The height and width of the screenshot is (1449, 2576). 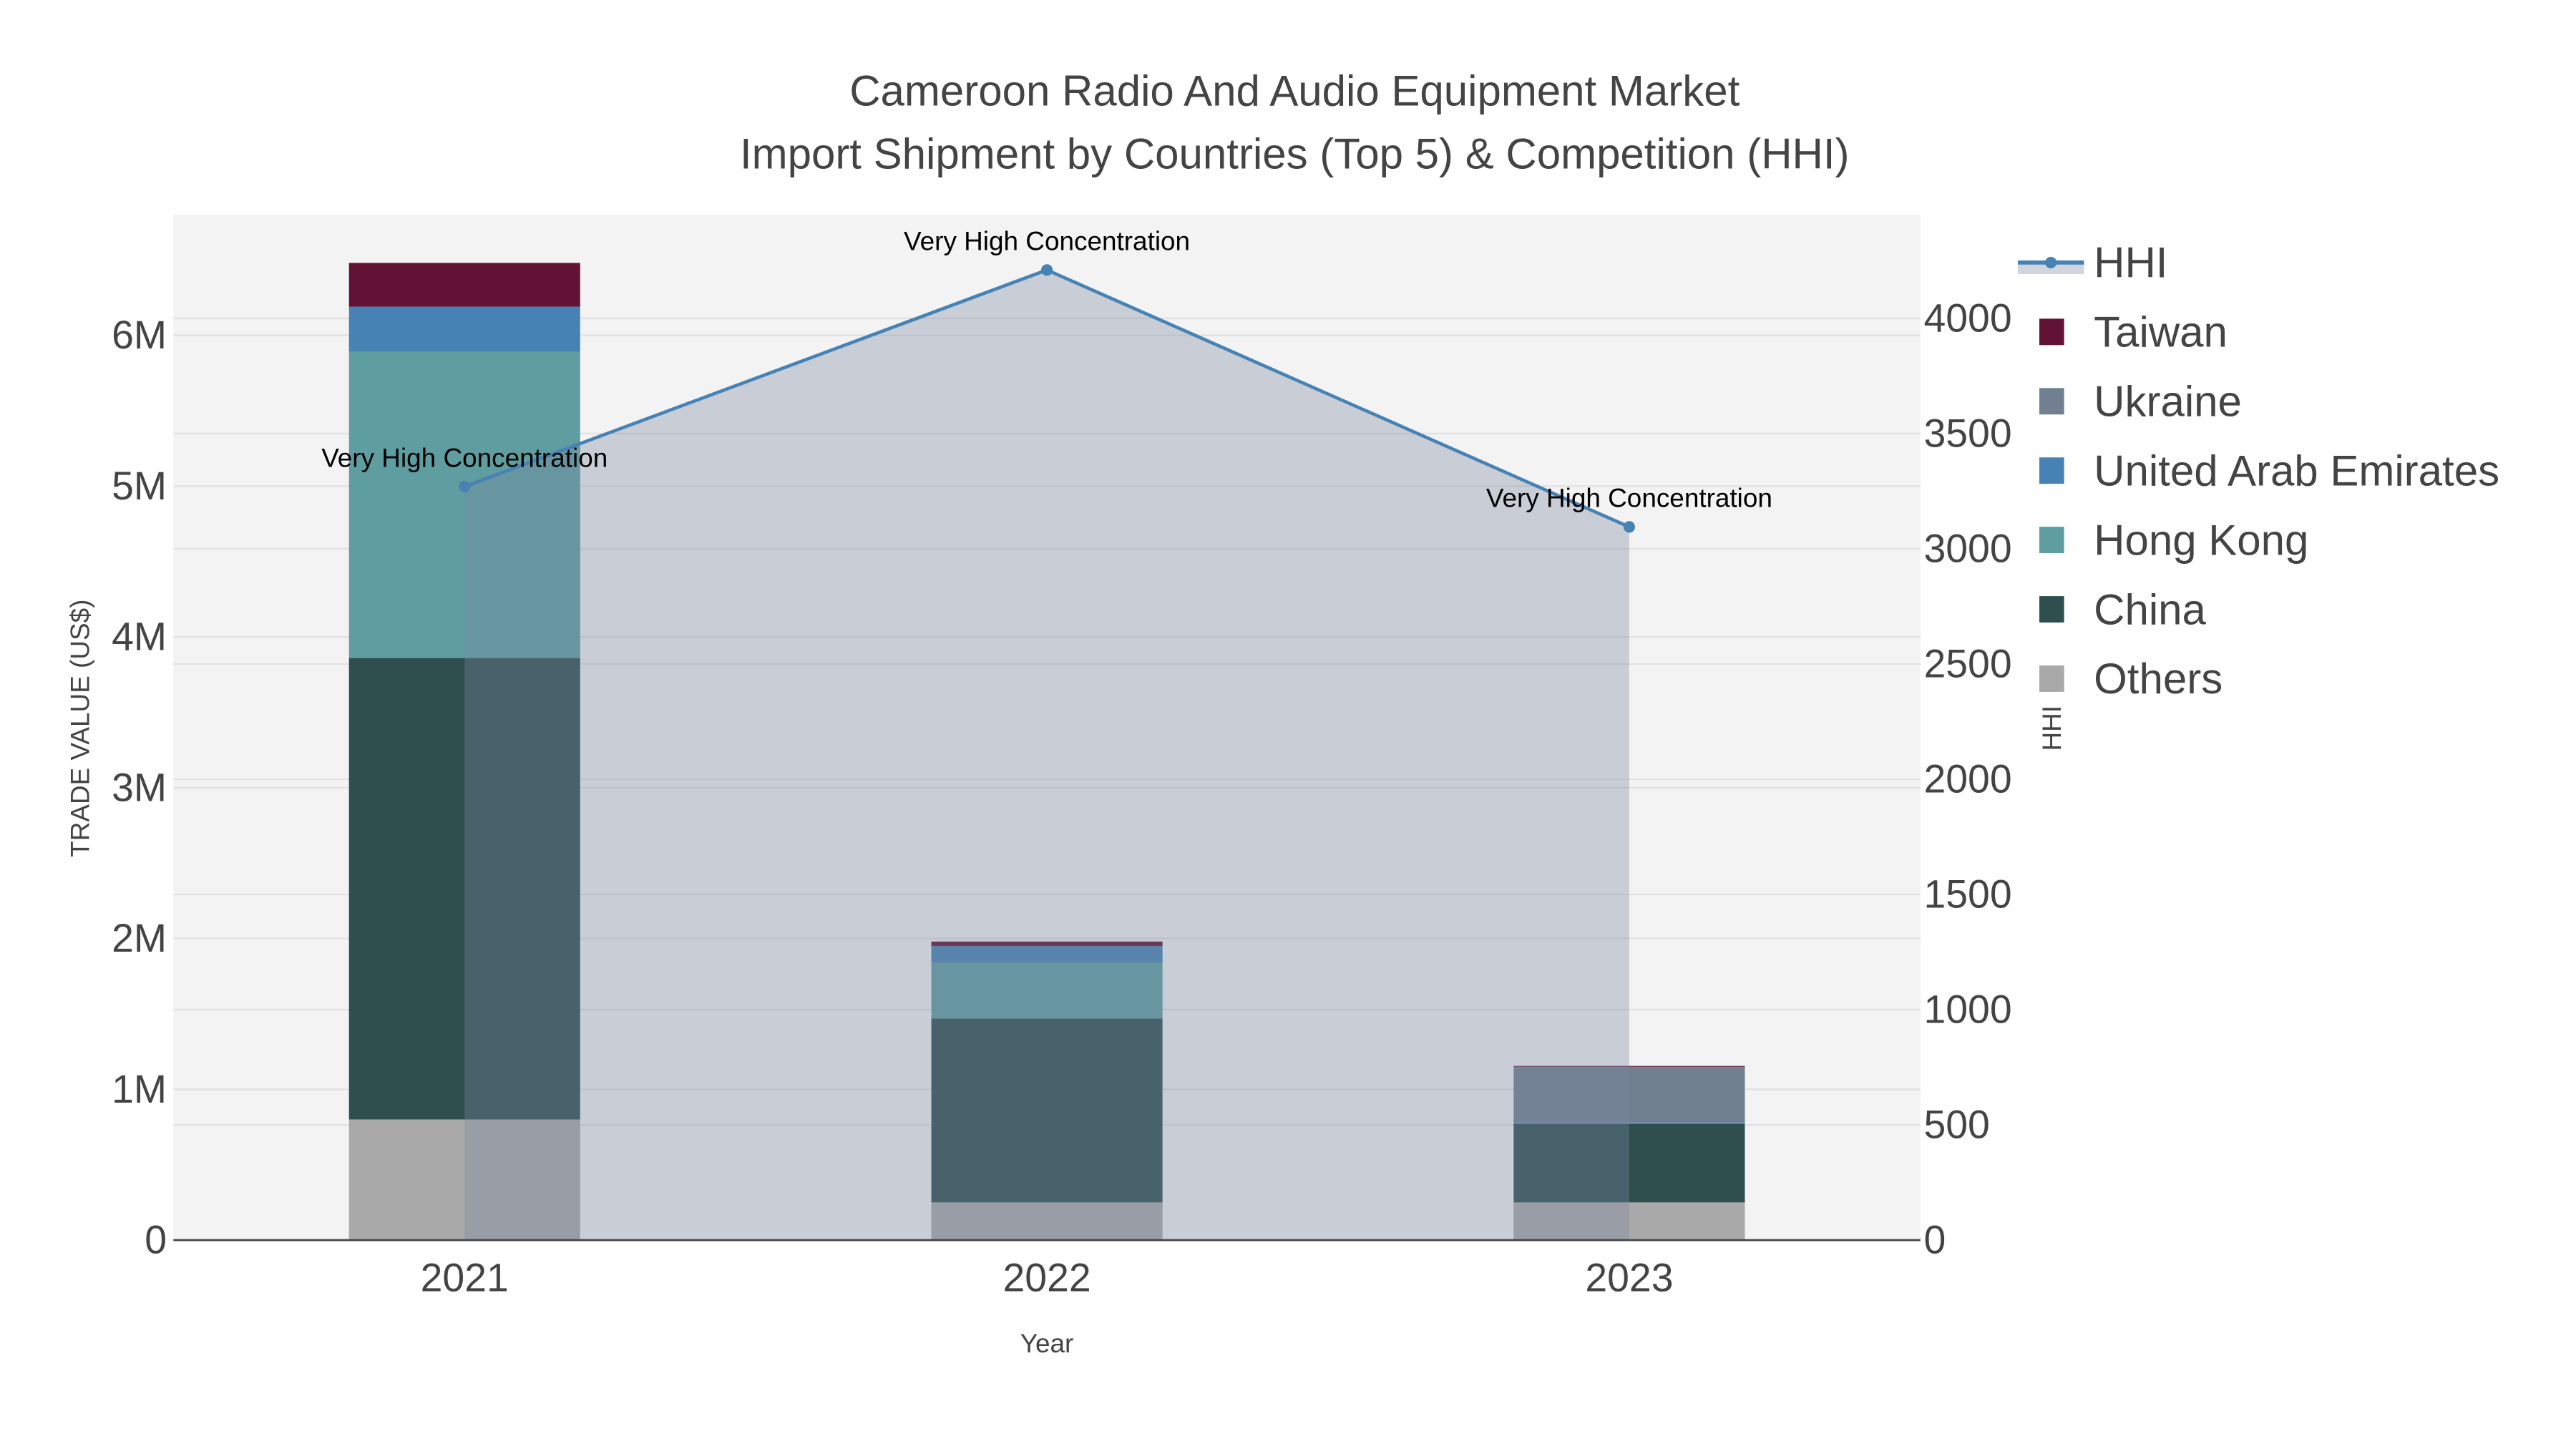 What do you see at coordinates (464, 329) in the screenshot?
I see `bar-united-arab-emirates-2021` at bounding box center [464, 329].